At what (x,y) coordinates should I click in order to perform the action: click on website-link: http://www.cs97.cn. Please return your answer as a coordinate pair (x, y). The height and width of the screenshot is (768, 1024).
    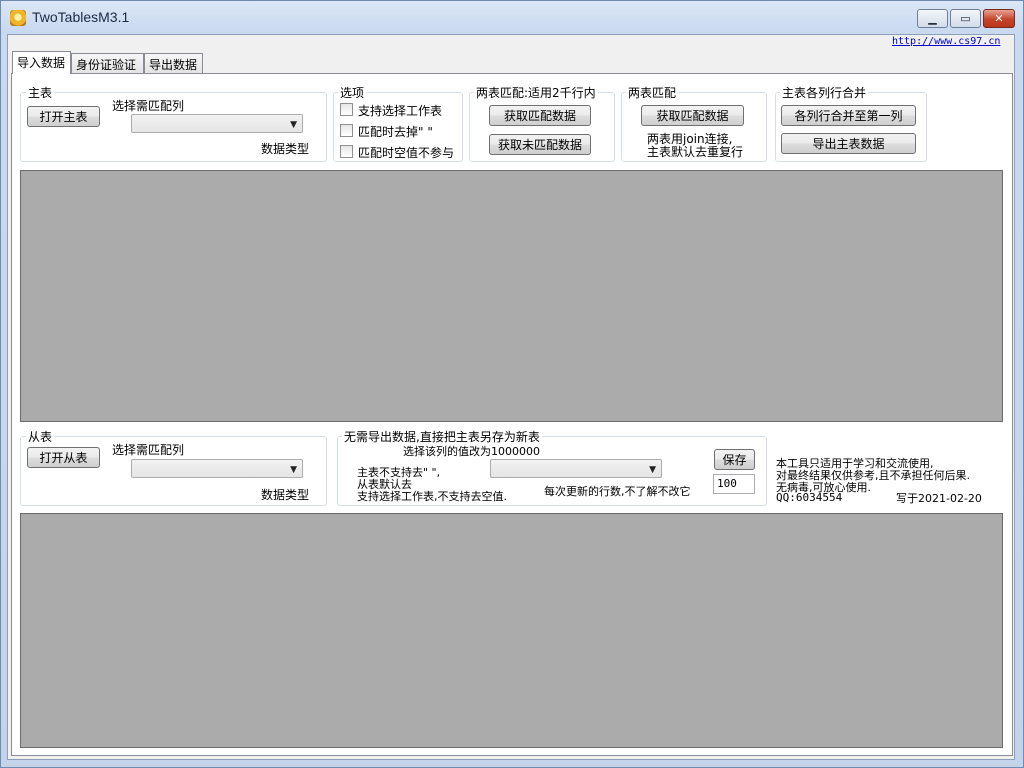
    Looking at the image, I should click on (946, 41).